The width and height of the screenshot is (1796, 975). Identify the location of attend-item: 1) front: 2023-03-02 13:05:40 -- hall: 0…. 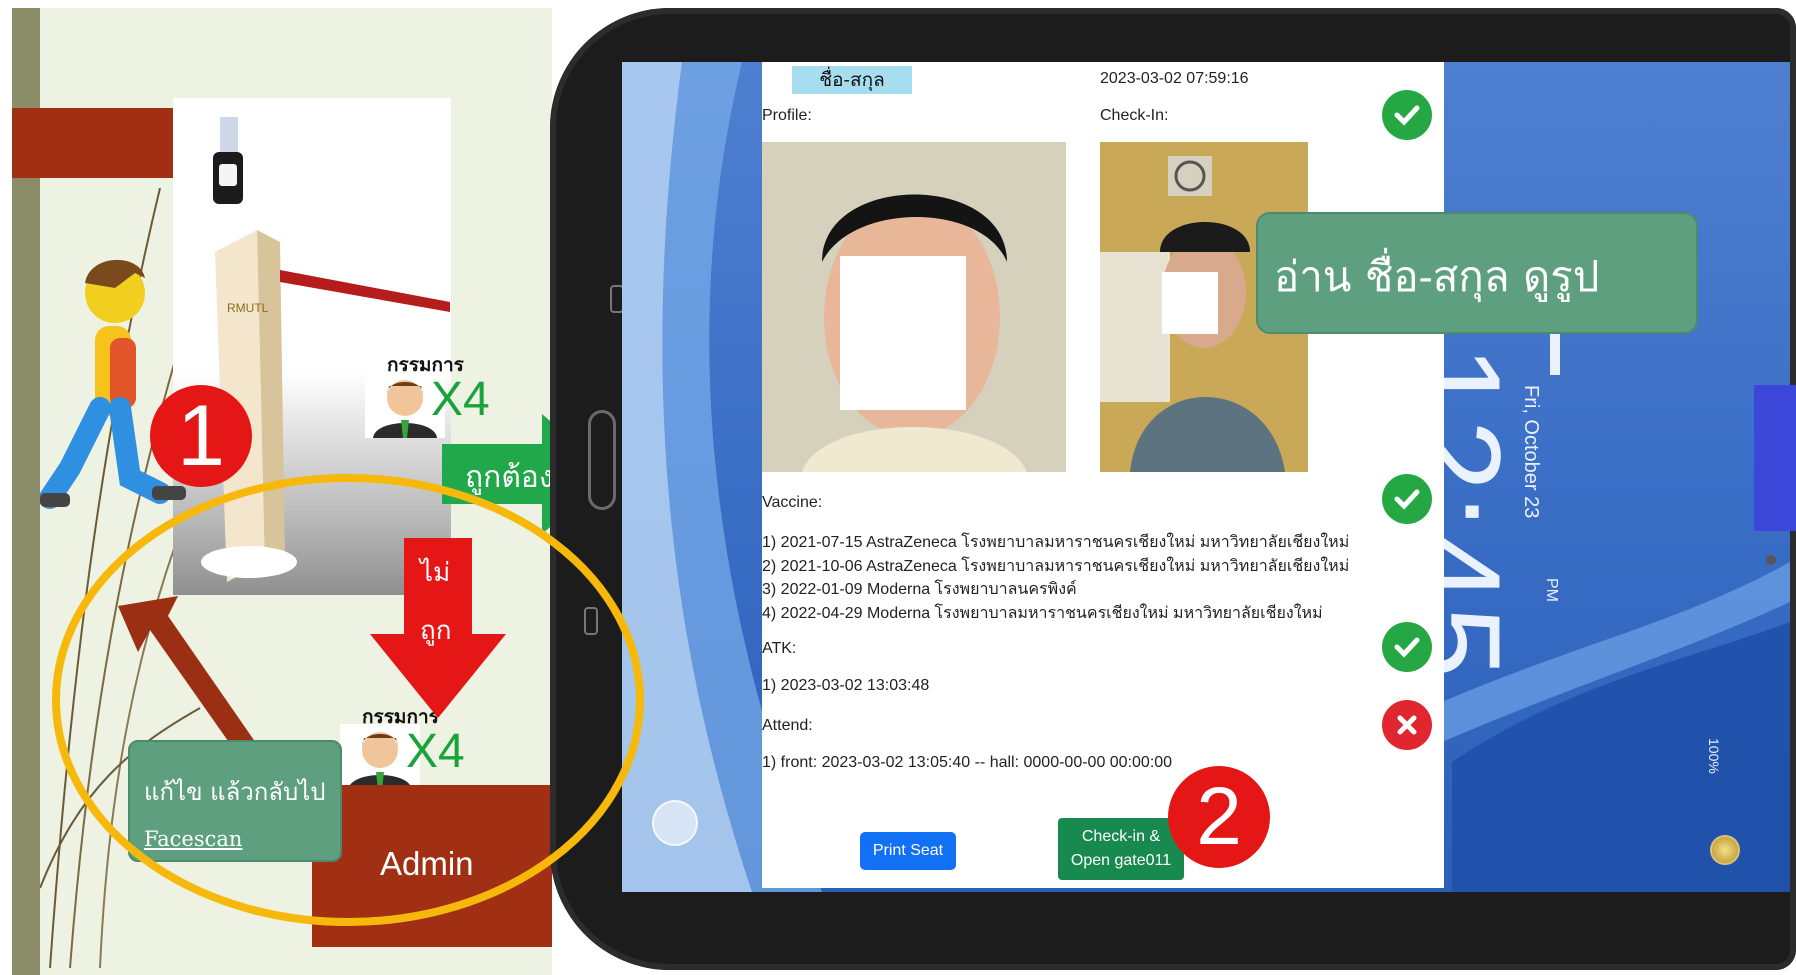
(967, 762).